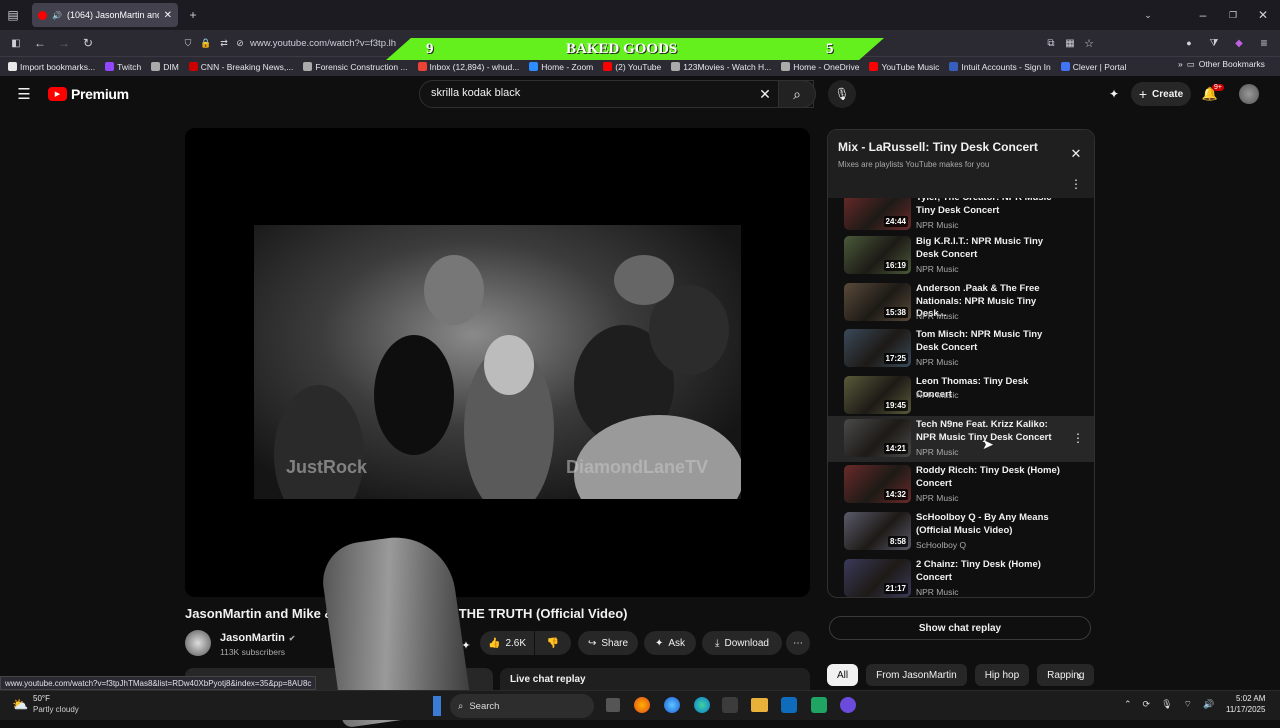 Image resolution: width=1280 pixels, height=728 pixels. I want to click on filter-chip: From JasonMartin, so click(916, 675).